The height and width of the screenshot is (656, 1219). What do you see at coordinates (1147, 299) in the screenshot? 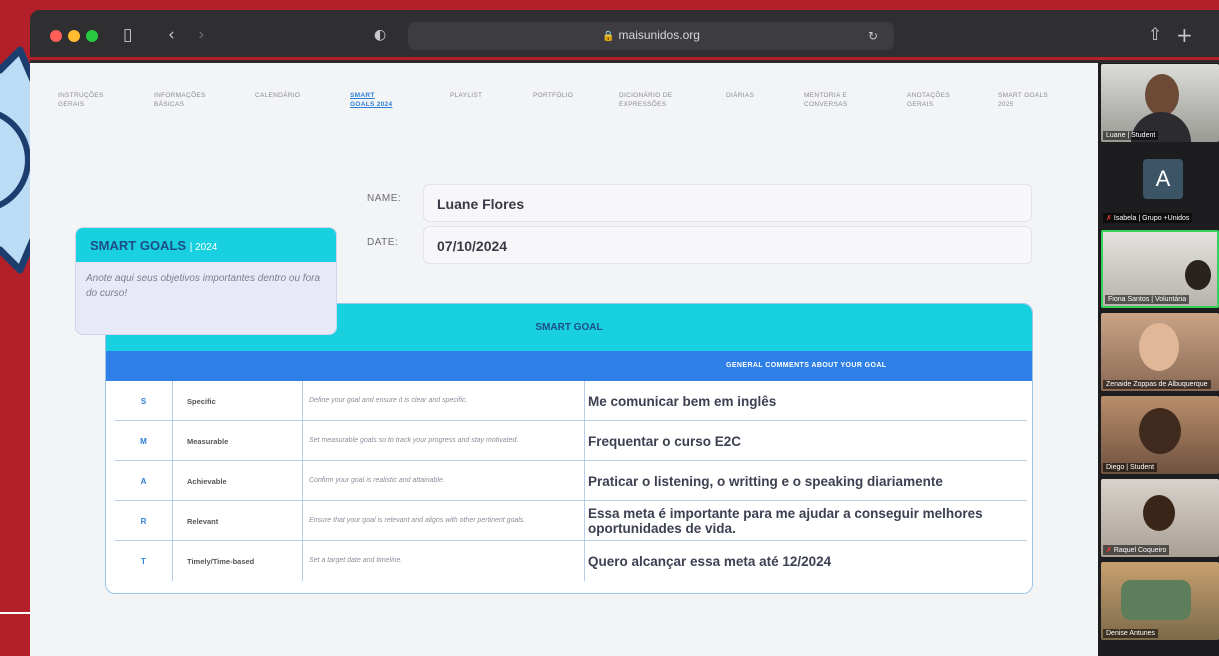
I see `participant-name: Fiona Santos | Voluntária` at bounding box center [1147, 299].